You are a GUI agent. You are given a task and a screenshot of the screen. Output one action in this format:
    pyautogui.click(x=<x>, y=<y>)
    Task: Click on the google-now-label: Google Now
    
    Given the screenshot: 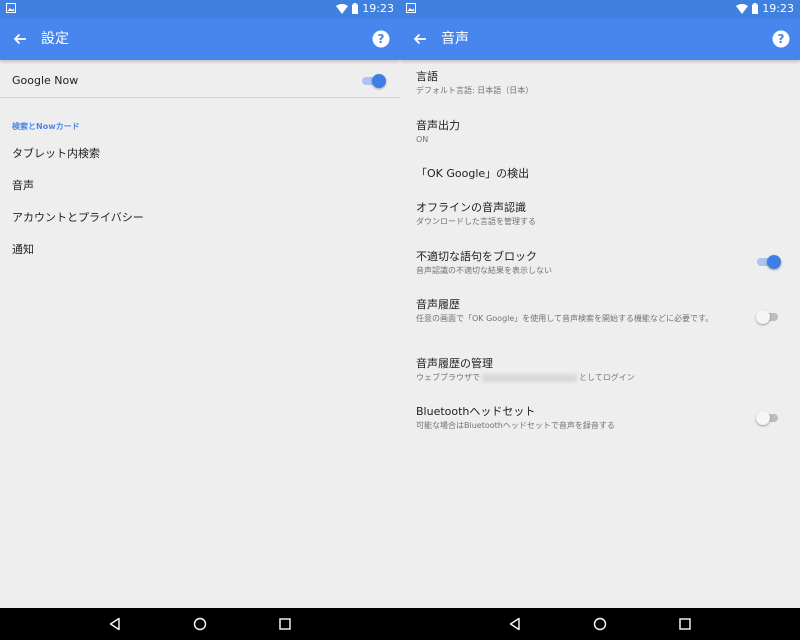 What is the action you would take?
    pyautogui.click(x=45, y=80)
    